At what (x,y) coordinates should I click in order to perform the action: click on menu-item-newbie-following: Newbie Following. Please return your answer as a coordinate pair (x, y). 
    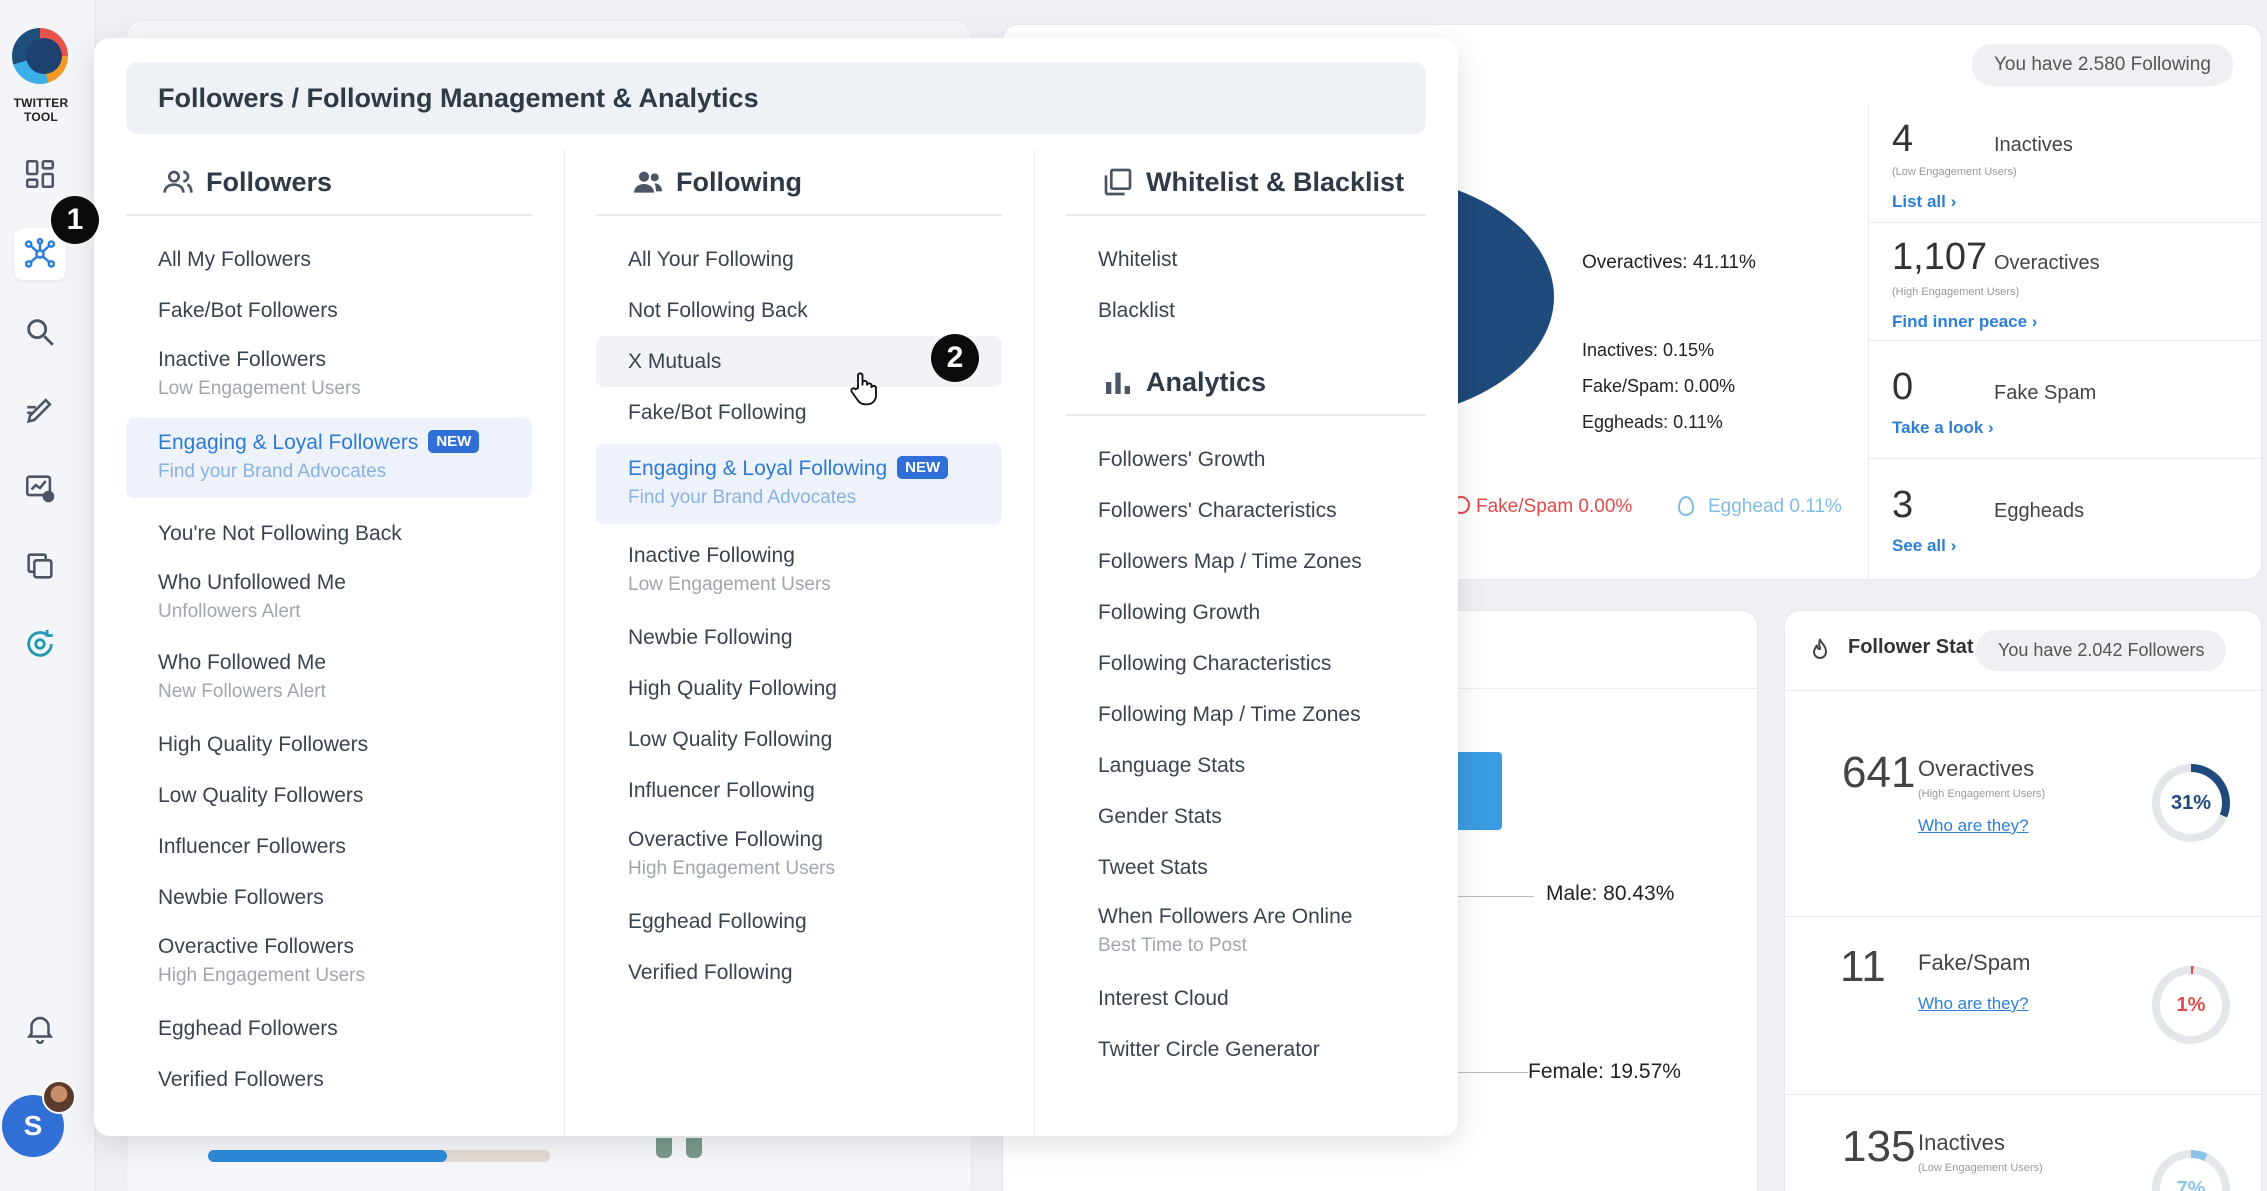
    Looking at the image, I should click on (799, 637).